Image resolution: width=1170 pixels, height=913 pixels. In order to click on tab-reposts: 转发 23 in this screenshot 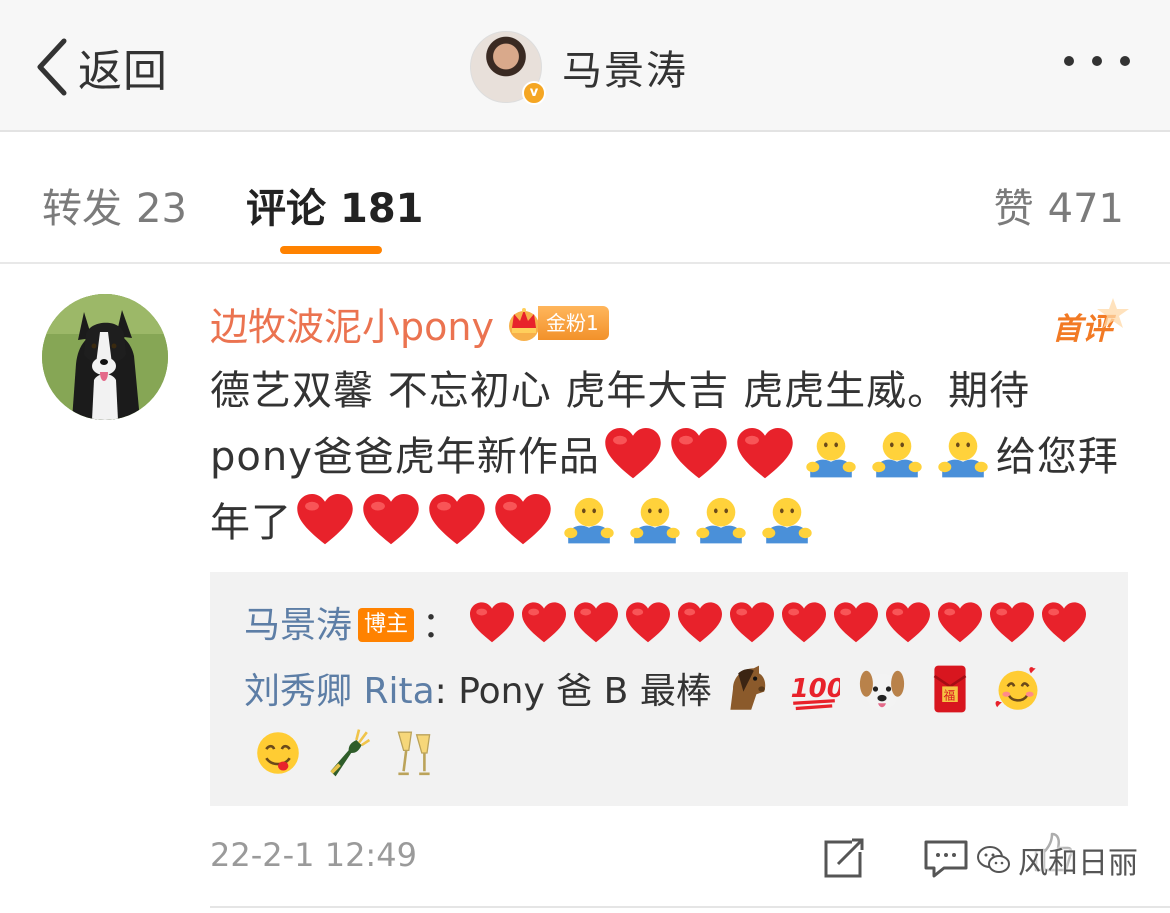, I will do `click(114, 205)`.